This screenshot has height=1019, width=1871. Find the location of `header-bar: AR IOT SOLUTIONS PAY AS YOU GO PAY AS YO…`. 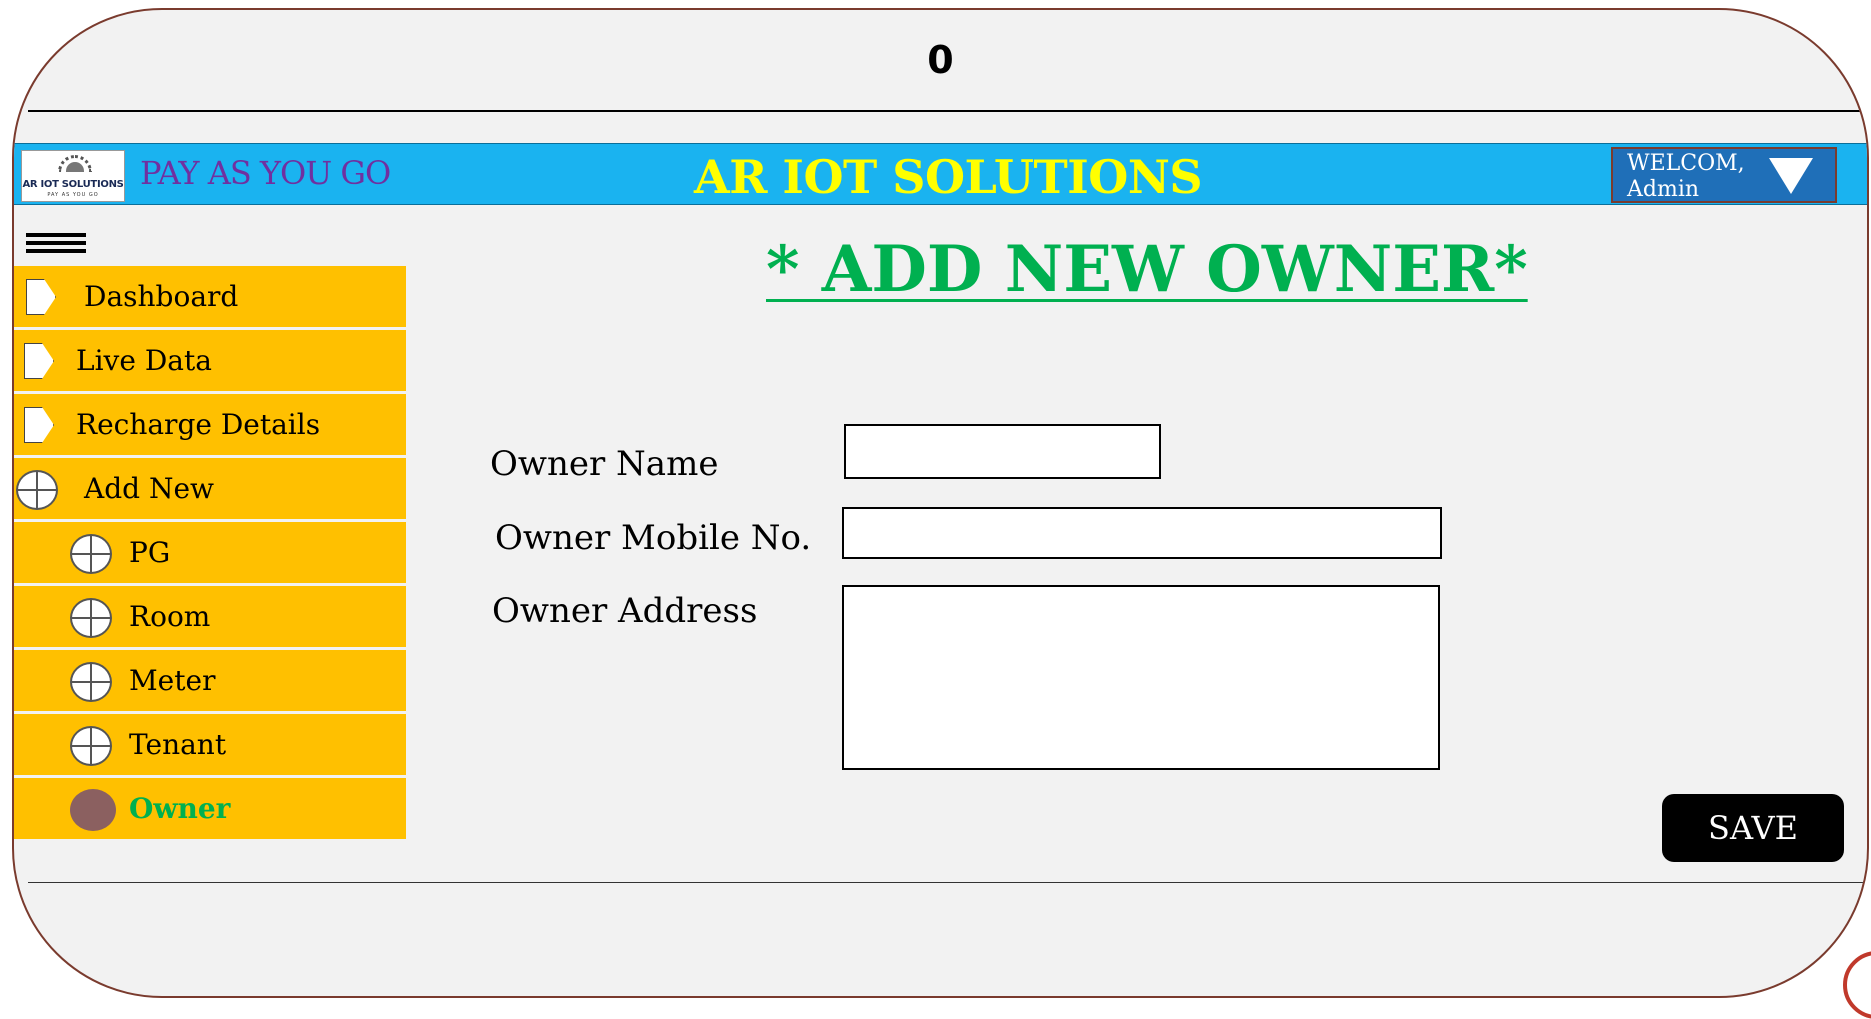

header-bar: AR IOT SOLUTIONS PAY AS YOU GO PAY AS YO… is located at coordinates (940, 174).